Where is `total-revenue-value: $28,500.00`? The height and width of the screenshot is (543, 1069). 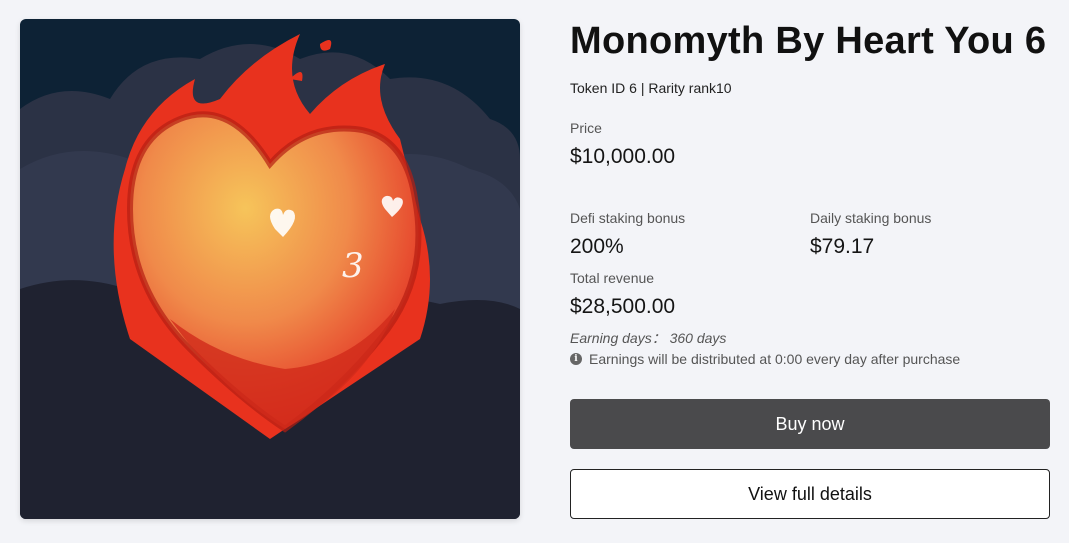
total-revenue-value: $28,500.00 is located at coordinates (623, 306).